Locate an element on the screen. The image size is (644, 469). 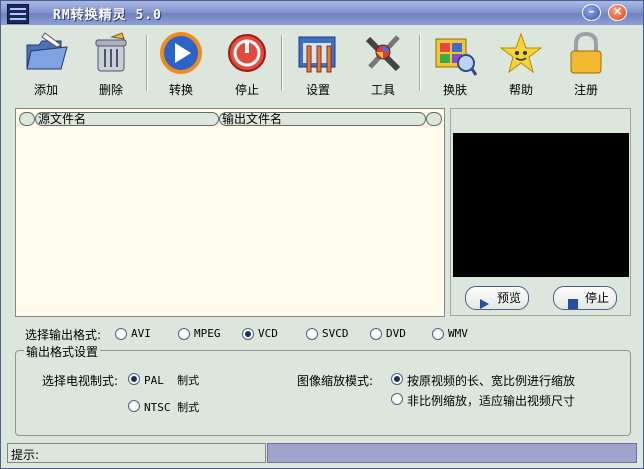
tv-label-pal: PAL 制式 is located at coordinates (172, 380).